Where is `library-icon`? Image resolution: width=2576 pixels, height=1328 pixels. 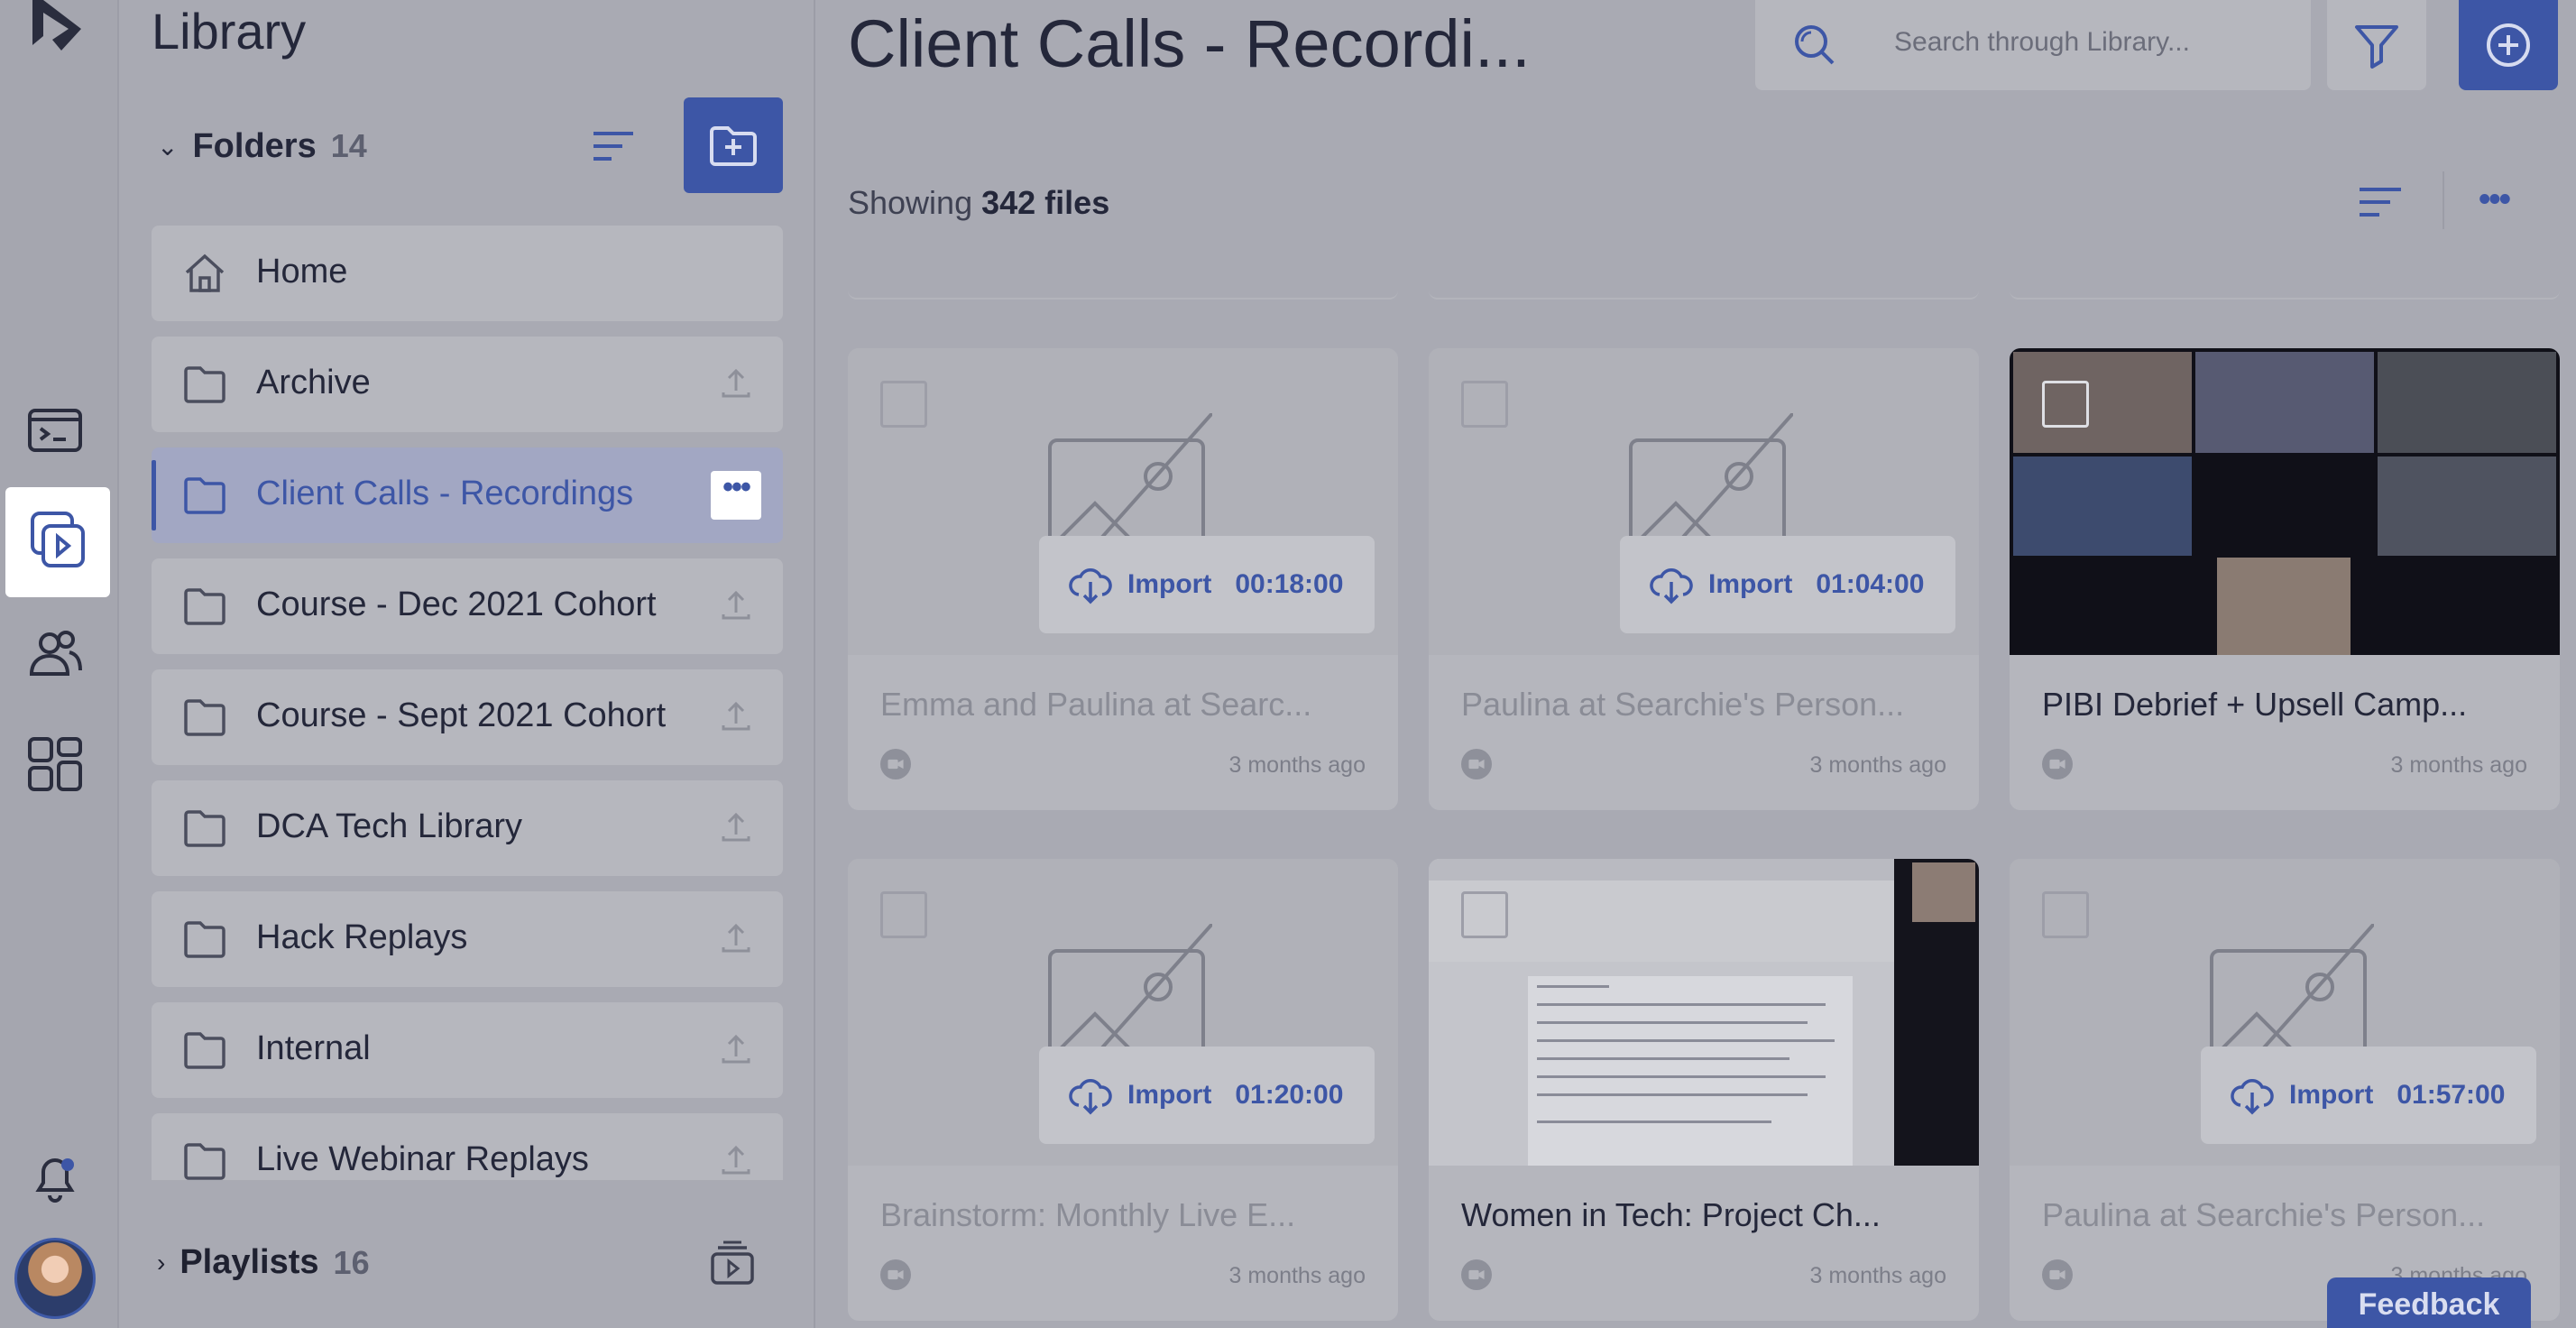
library-icon is located at coordinates (57, 542).